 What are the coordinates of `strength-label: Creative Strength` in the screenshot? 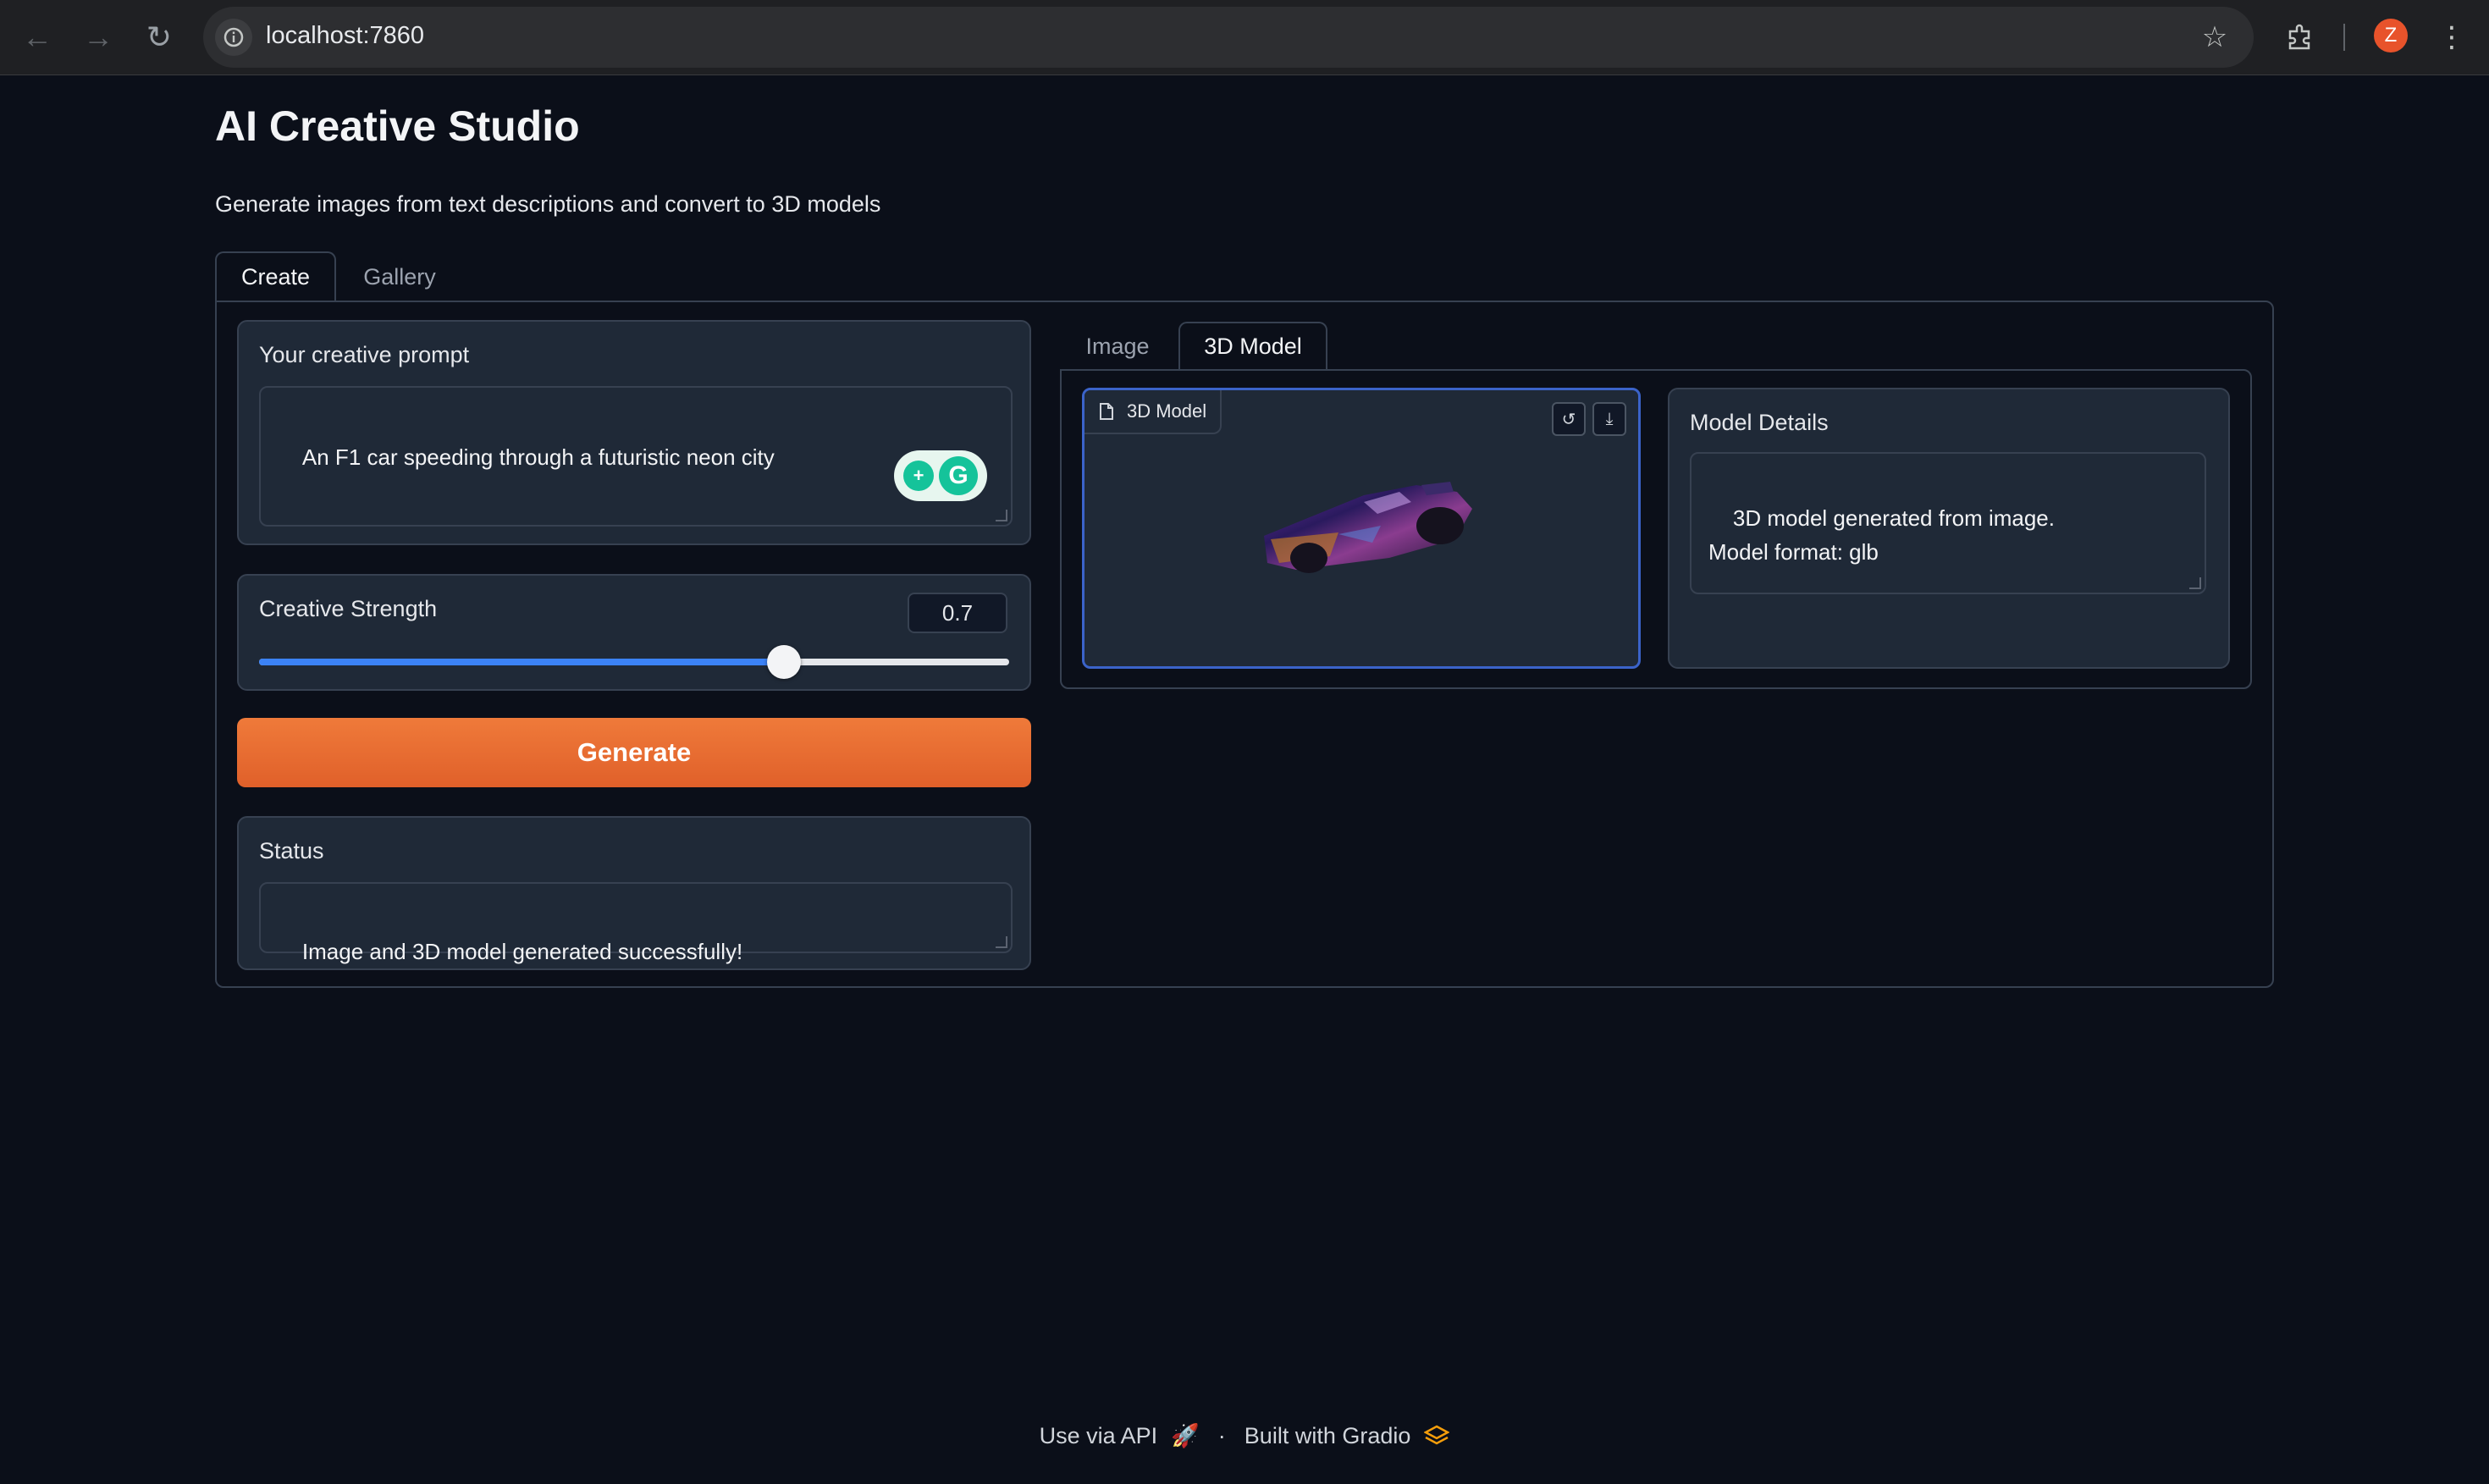 It's located at (348, 608).